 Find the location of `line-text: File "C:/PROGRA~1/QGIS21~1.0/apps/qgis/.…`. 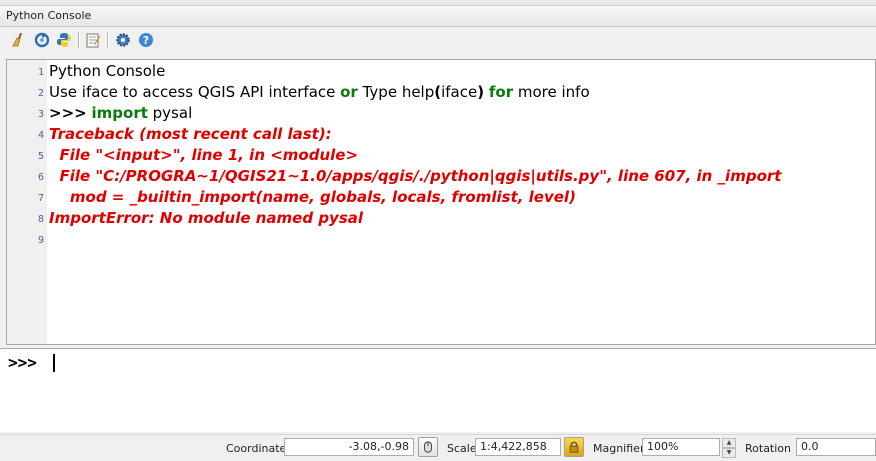

line-text: File "C:/PROGRA~1/QGIS21~1.0/apps/qgis/.… is located at coordinates (415, 176).